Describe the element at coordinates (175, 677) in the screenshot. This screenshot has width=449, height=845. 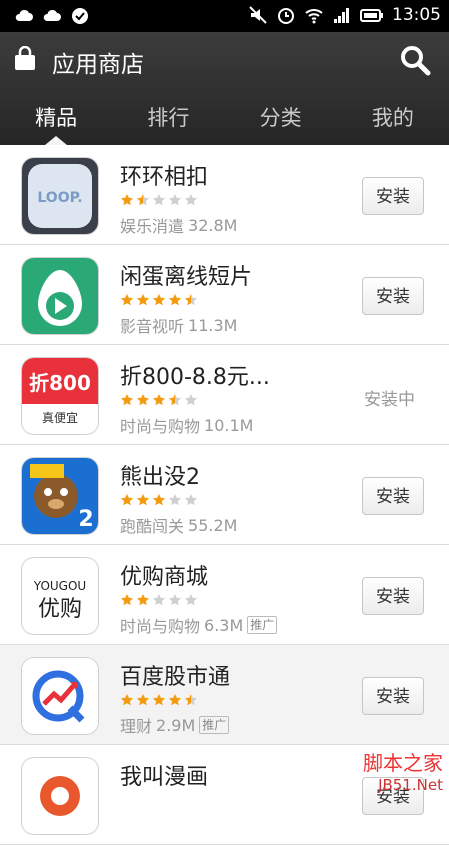
I see `app-name: 百度股市通` at that location.